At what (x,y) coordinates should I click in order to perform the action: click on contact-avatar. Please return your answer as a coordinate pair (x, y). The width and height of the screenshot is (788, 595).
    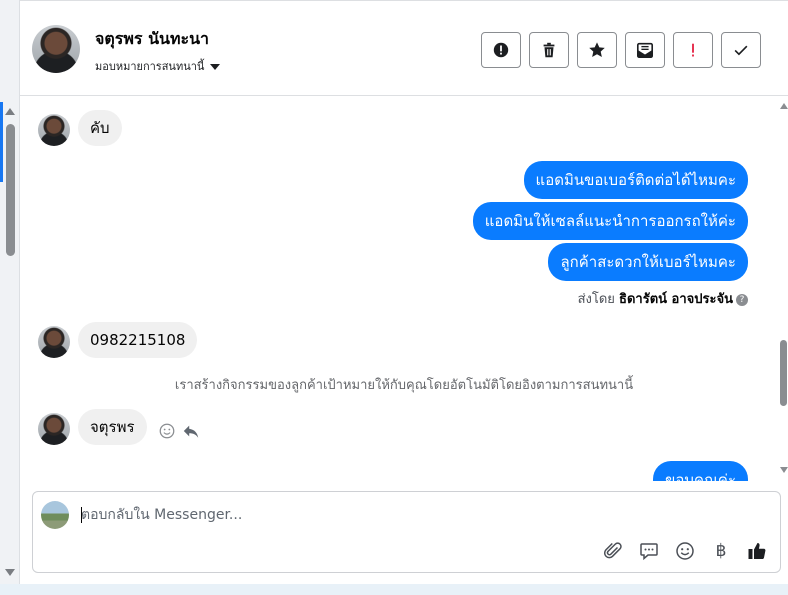
    Looking at the image, I should click on (56, 49).